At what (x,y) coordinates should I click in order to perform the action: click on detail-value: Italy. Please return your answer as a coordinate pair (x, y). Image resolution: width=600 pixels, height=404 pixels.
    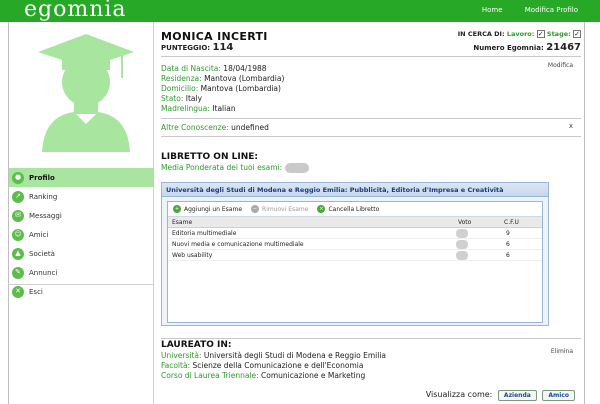
    Looking at the image, I should click on (194, 98).